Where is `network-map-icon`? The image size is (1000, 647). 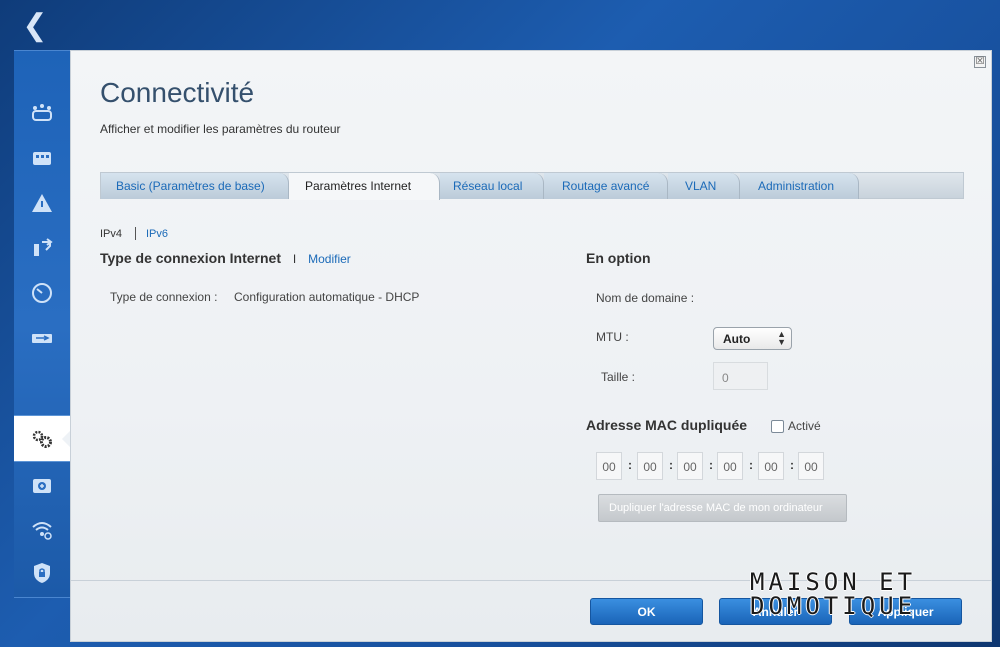 network-map-icon is located at coordinates (42, 112).